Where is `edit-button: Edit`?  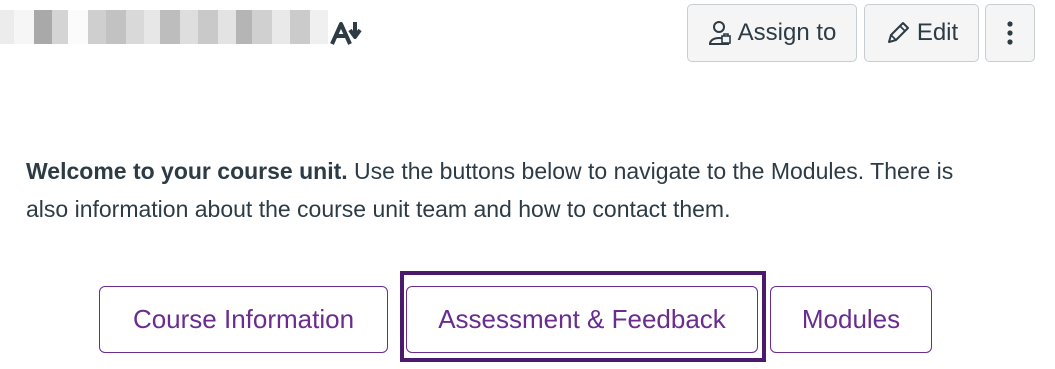
edit-button: Edit is located at coordinates (921, 33).